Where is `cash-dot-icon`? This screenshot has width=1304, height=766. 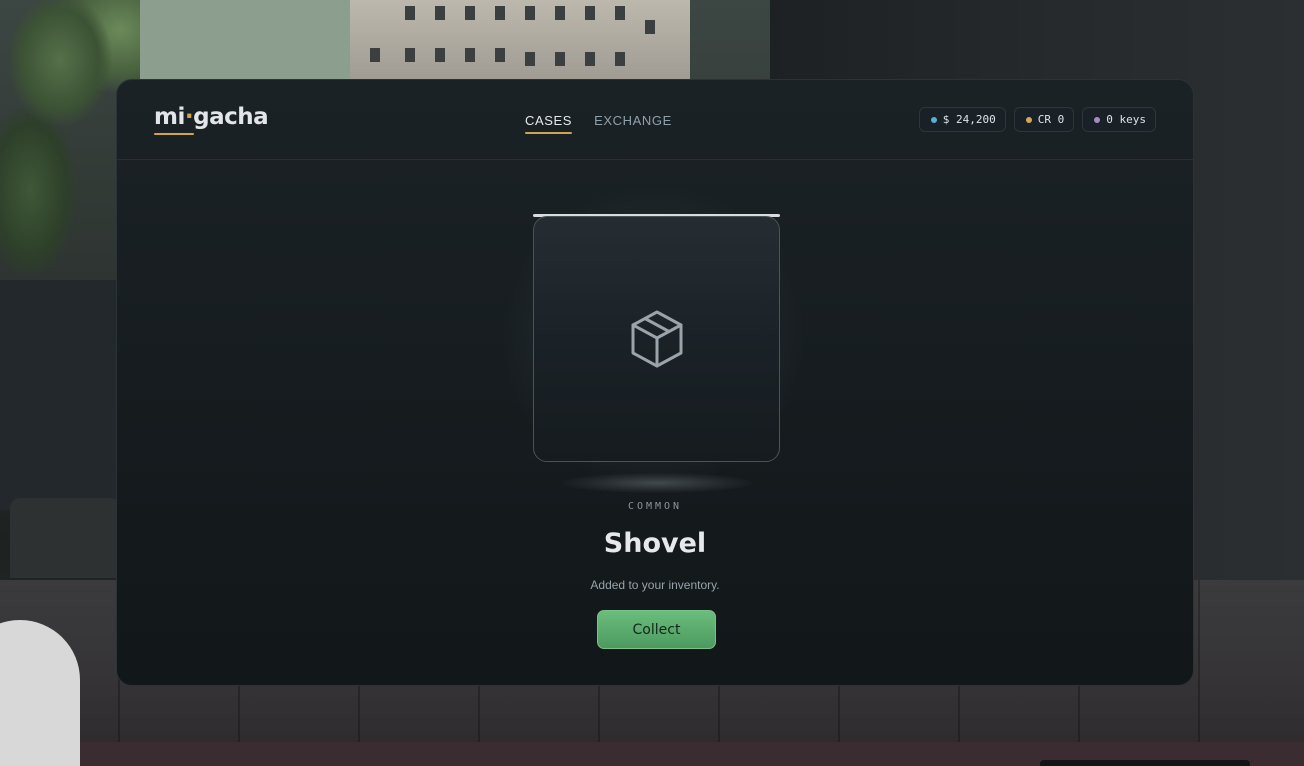 cash-dot-icon is located at coordinates (933, 119).